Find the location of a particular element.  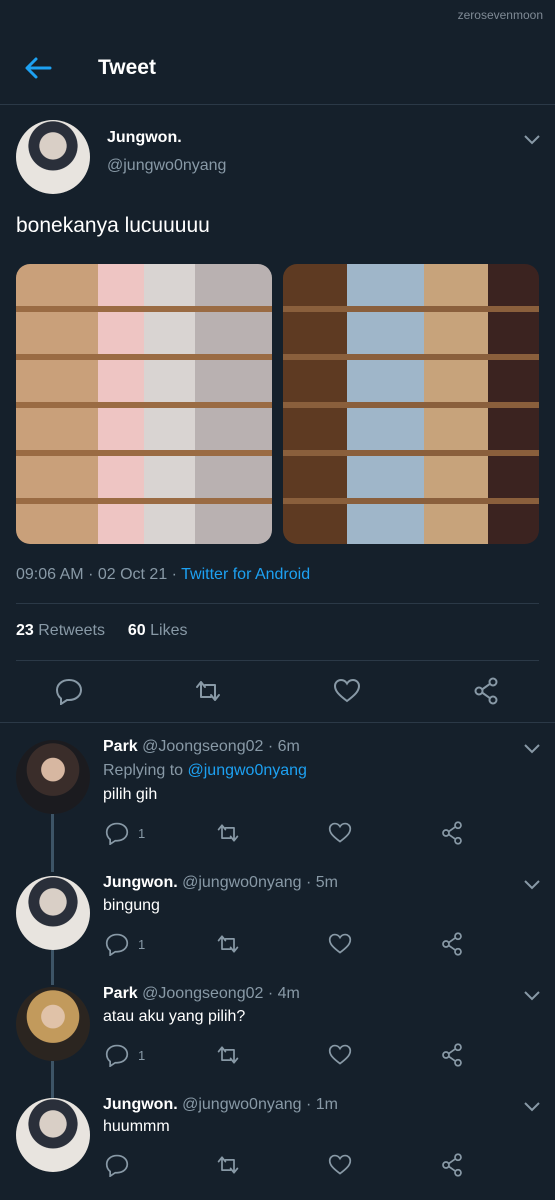

reply-text: pilih gih is located at coordinates (130, 794).